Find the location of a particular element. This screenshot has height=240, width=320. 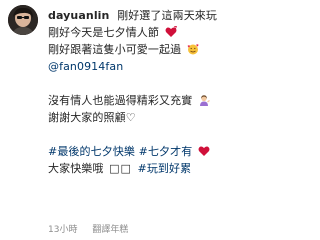

caption-line-5: 沒有情人也能過得精彩又充實 is located at coordinates (166, 100).